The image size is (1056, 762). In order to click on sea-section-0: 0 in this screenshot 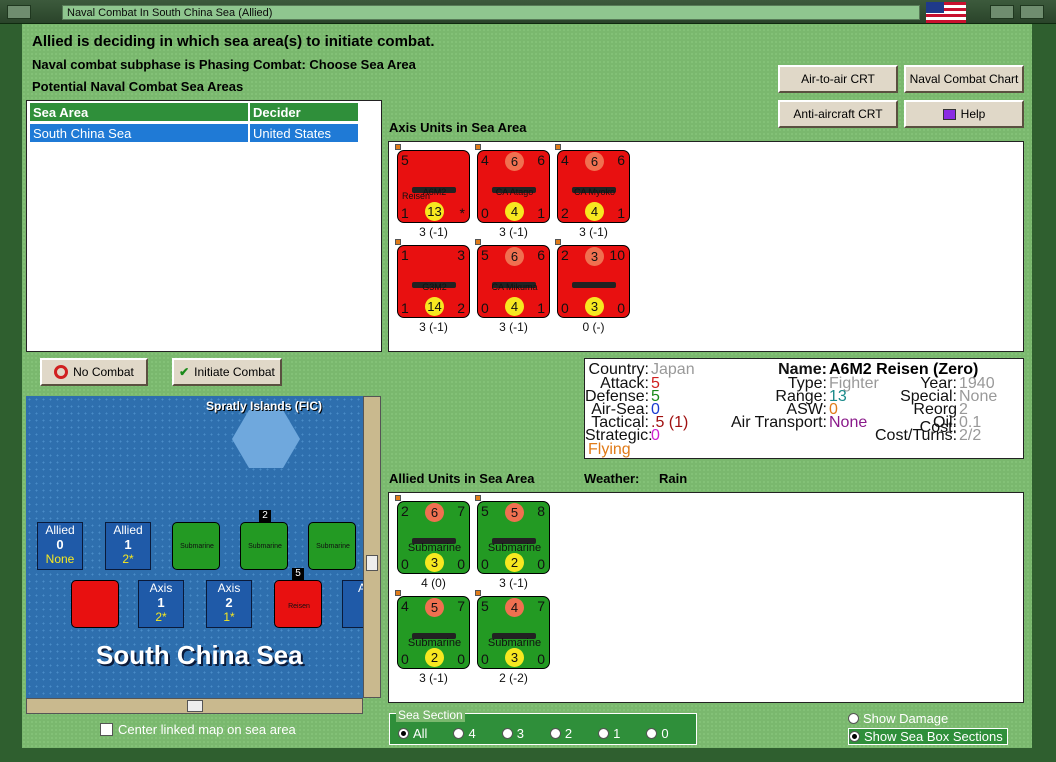, I will do `click(657, 733)`.